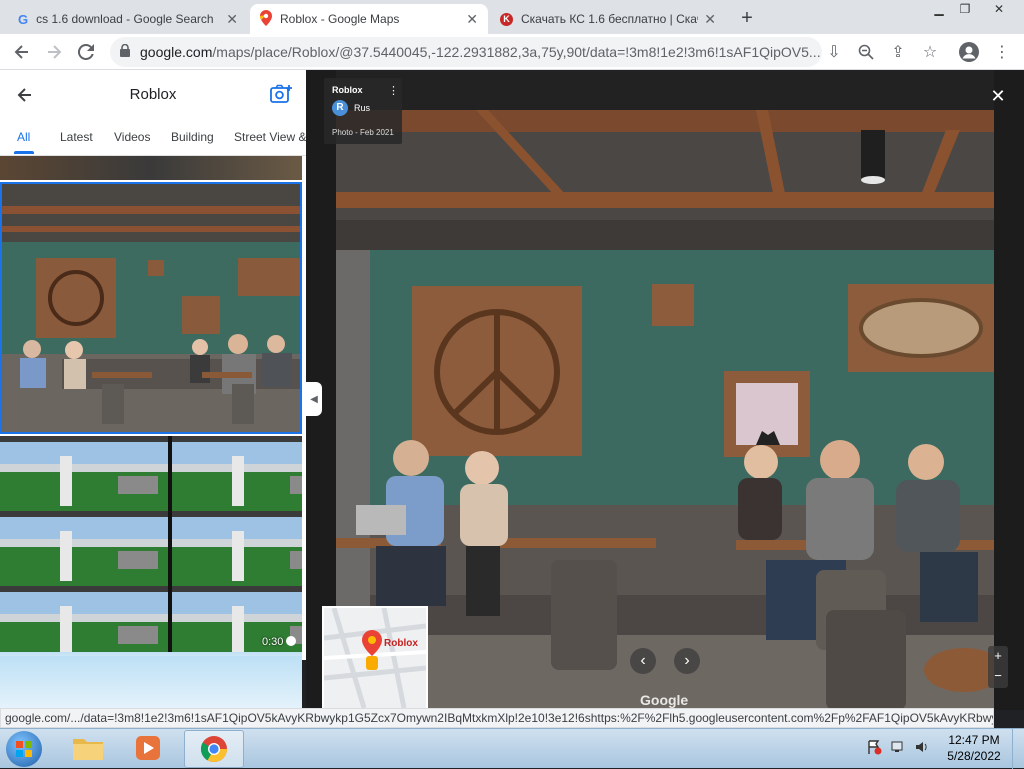  I want to click on zoom-in-icon: +, so click(998, 656).